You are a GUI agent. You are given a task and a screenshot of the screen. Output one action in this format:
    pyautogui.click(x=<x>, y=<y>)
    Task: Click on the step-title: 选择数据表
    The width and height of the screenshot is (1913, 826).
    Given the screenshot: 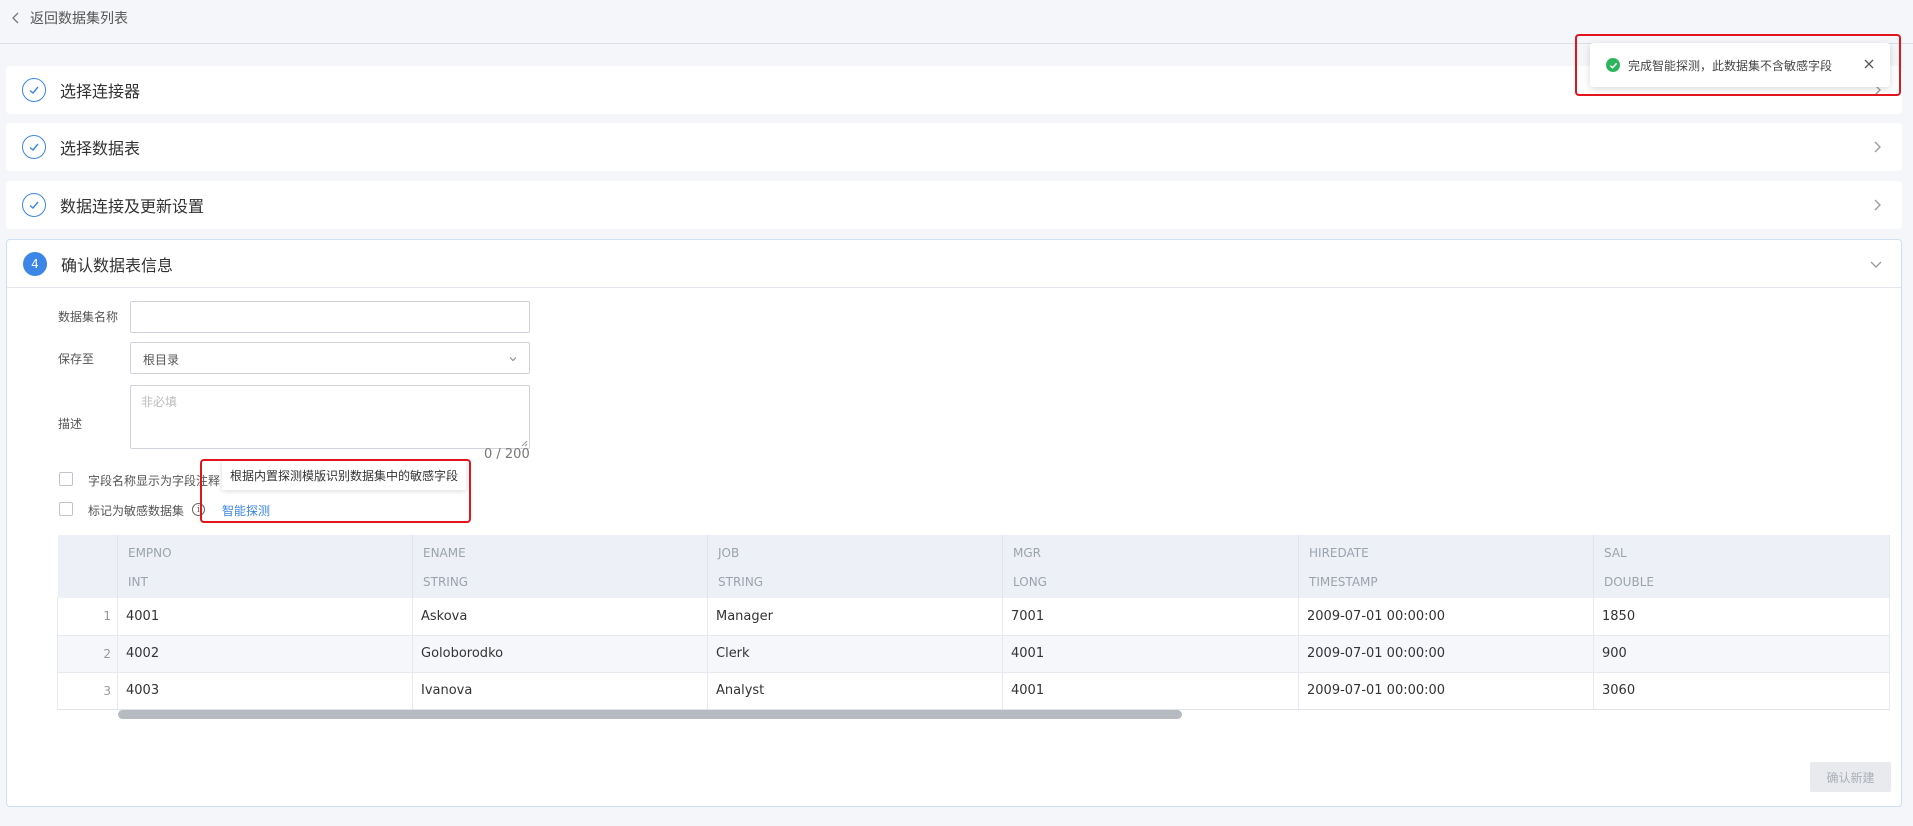 What is the action you would take?
    pyautogui.click(x=100, y=148)
    